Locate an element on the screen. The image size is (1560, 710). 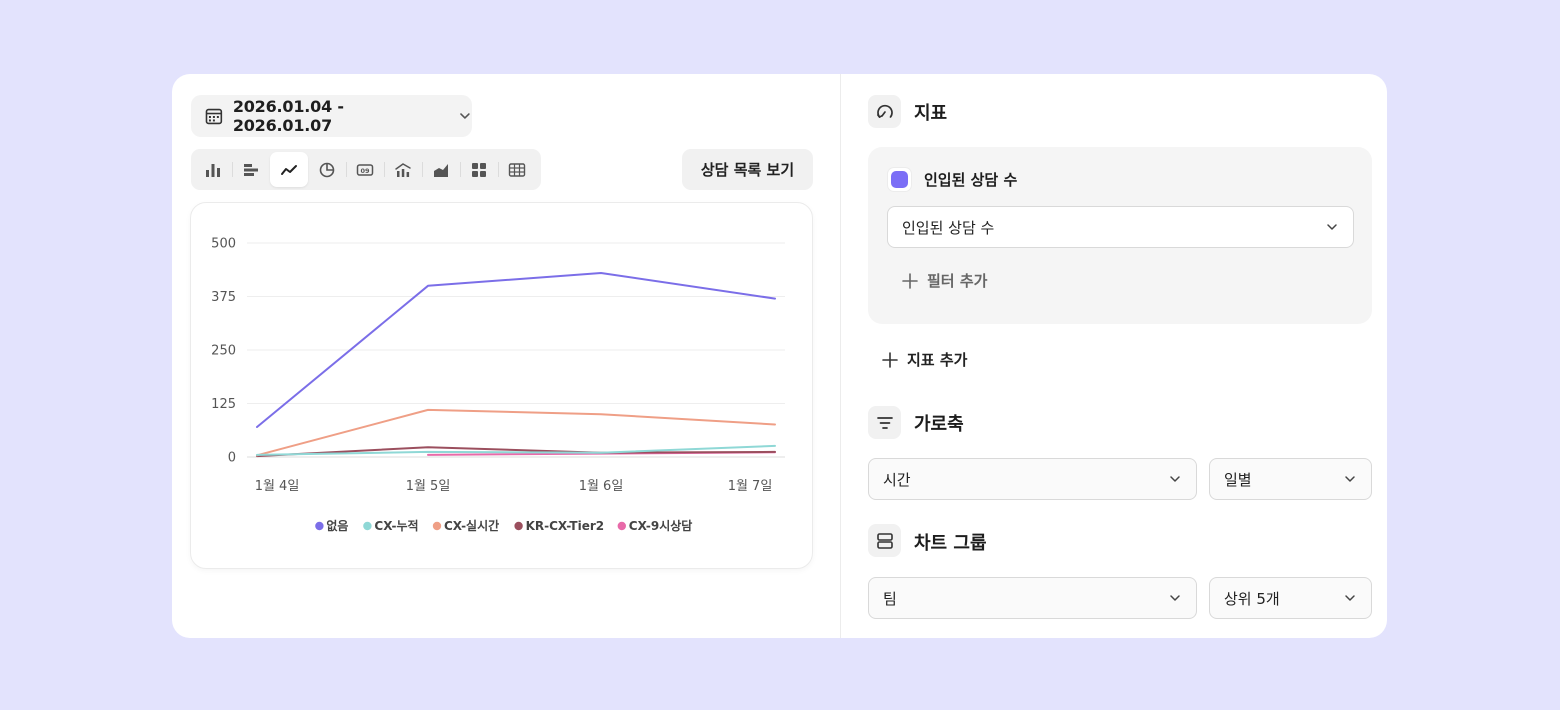
gauge-icon is located at coordinates (884, 111).